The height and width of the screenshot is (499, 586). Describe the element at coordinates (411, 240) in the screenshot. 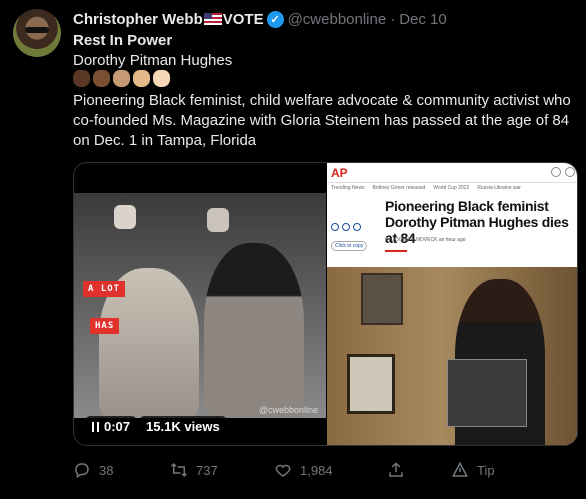

I see `byline-author: By JOCELYN NOVECK` at that location.